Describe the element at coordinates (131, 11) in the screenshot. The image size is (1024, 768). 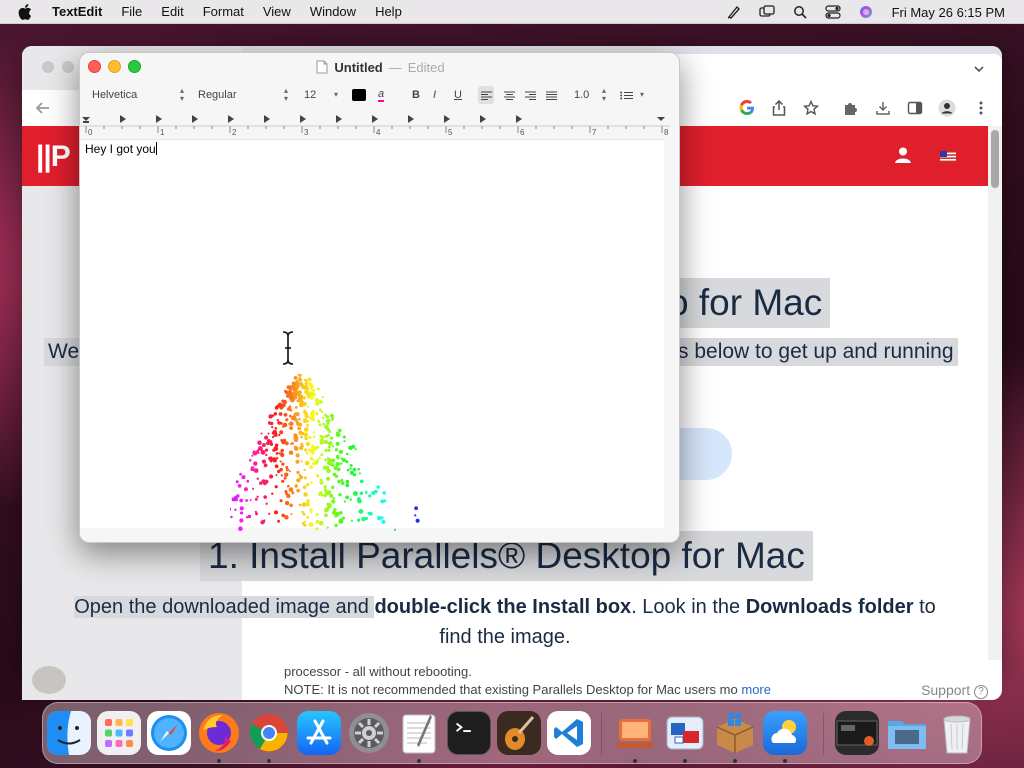
I see `menu-file: File` at that location.